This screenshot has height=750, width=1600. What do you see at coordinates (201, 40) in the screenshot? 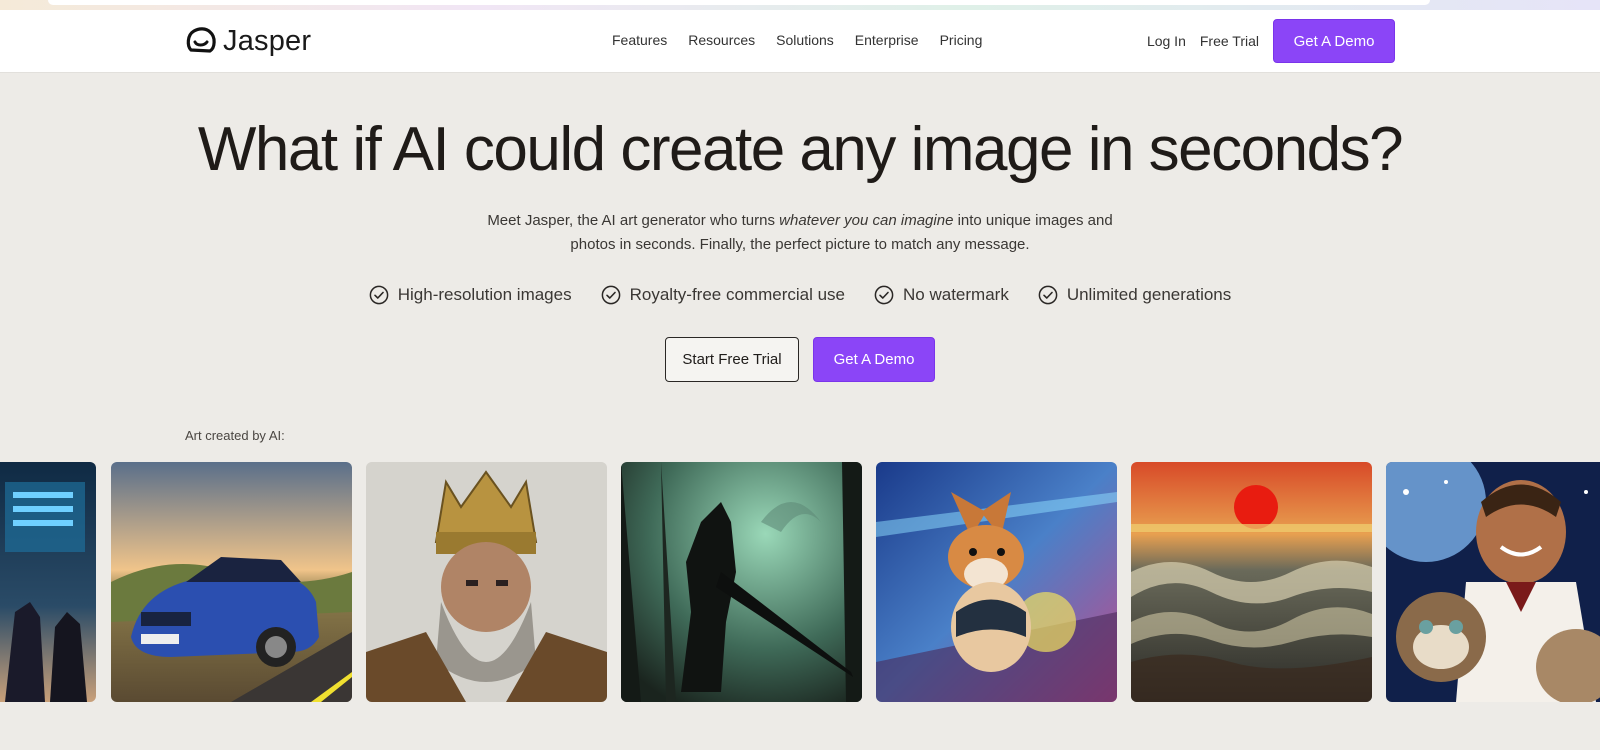
I see `jasper-face-icon` at bounding box center [201, 40].